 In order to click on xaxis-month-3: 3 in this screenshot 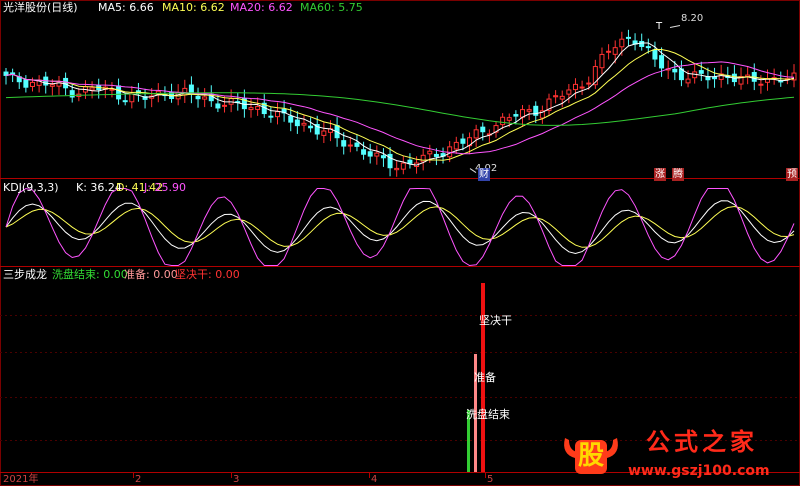, I will do `click(236, 479)`.